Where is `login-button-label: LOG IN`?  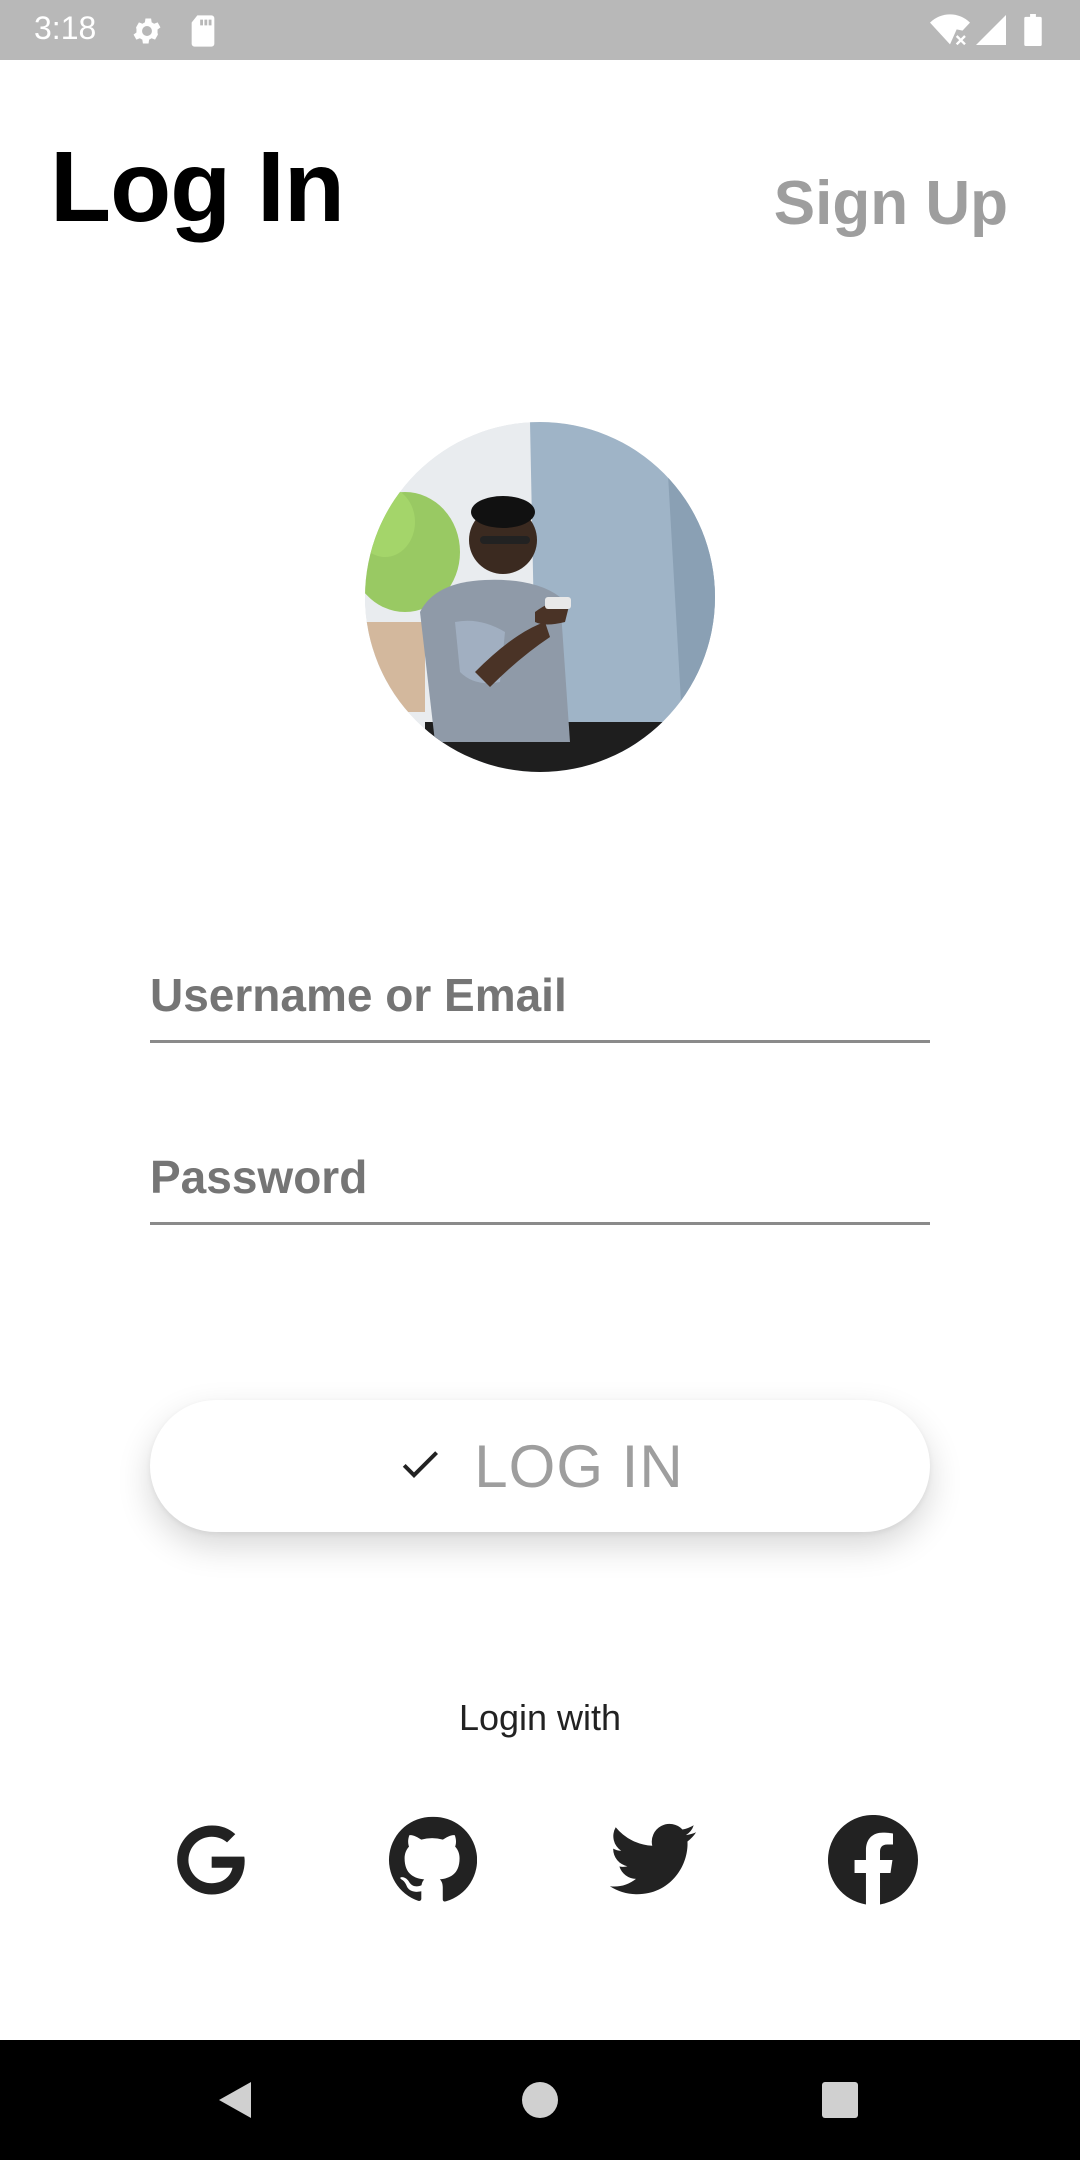
login-button-label: LOG IN is located at coordinates (579, 1466).